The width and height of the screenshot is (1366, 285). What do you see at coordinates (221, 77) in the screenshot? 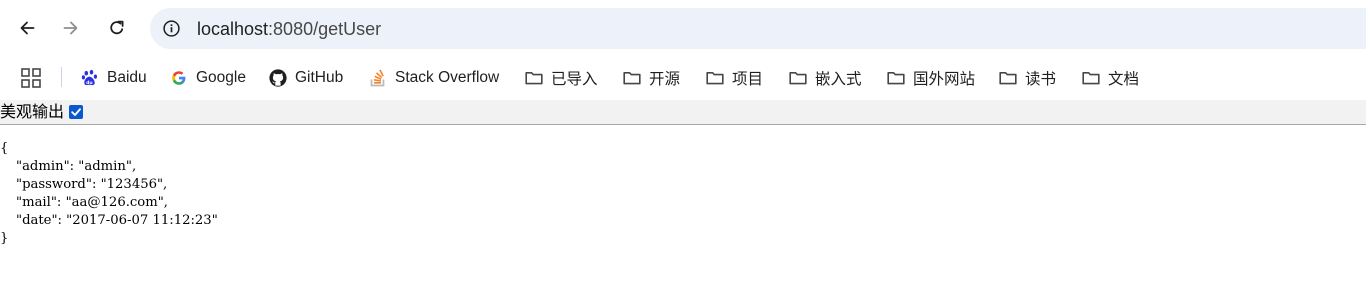
I see `bookmark-label: Google` at bounding box center [221, 77].